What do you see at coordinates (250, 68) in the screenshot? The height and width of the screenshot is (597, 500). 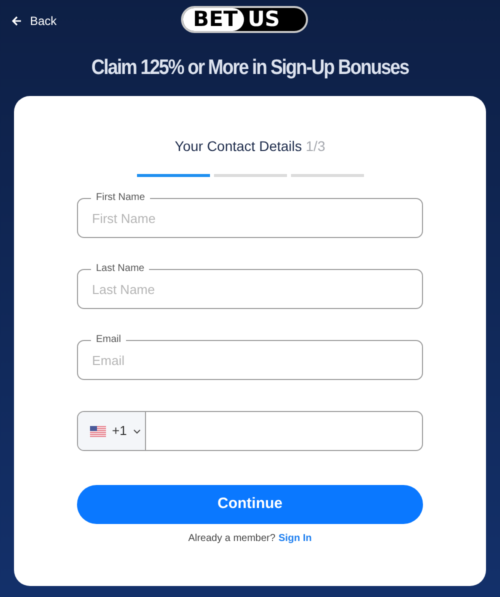 I see `headline: Claim 125% or More in Sign-Up Bonuses` at bounding box center [250, 68].